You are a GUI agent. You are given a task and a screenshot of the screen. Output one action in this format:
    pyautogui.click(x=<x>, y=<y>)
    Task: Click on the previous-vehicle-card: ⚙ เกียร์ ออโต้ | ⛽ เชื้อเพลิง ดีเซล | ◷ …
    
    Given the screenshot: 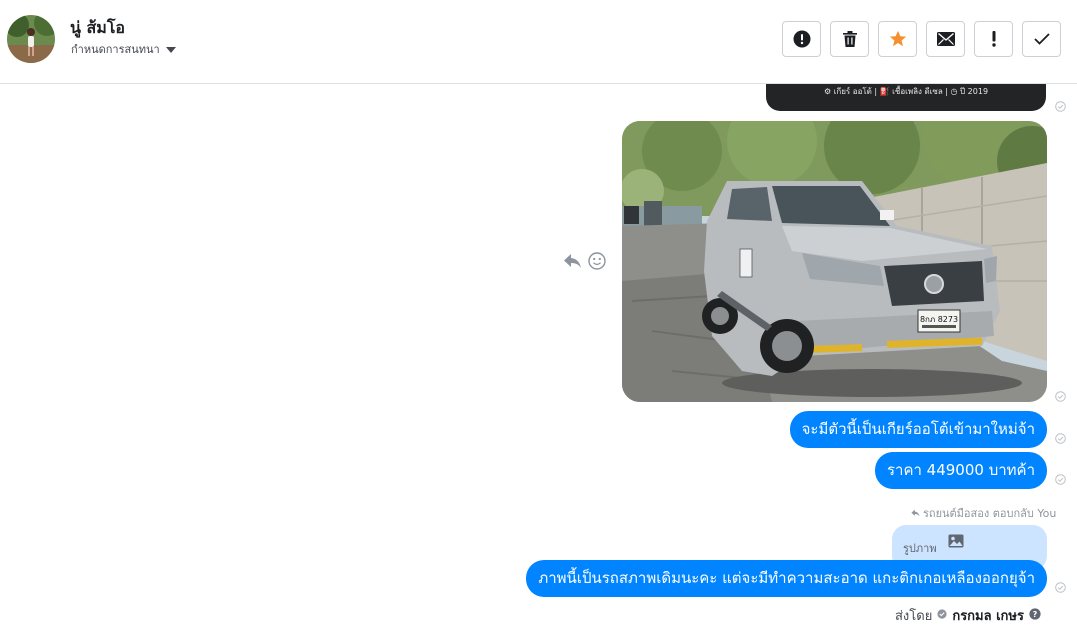 What is the action you would take?
    pyautogui.click(x=906, y=97)
    